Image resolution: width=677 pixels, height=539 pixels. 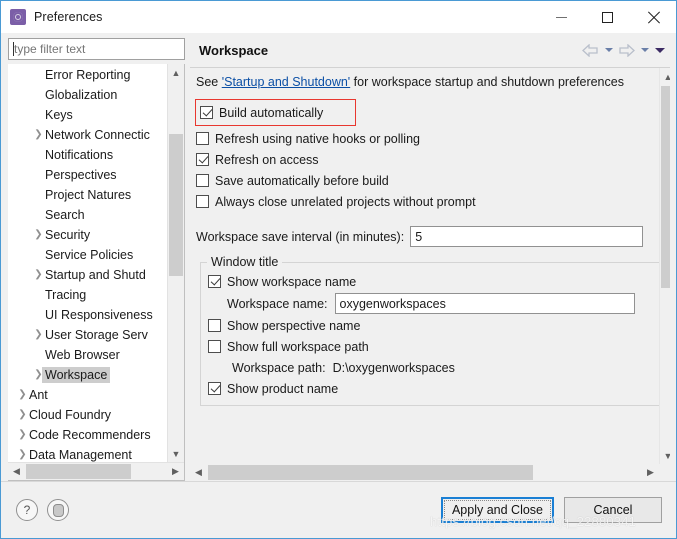 What do you see at coordinates (644, 50) in the screenshot?
I see `forward-history-button` at bounding box center [644, 50].